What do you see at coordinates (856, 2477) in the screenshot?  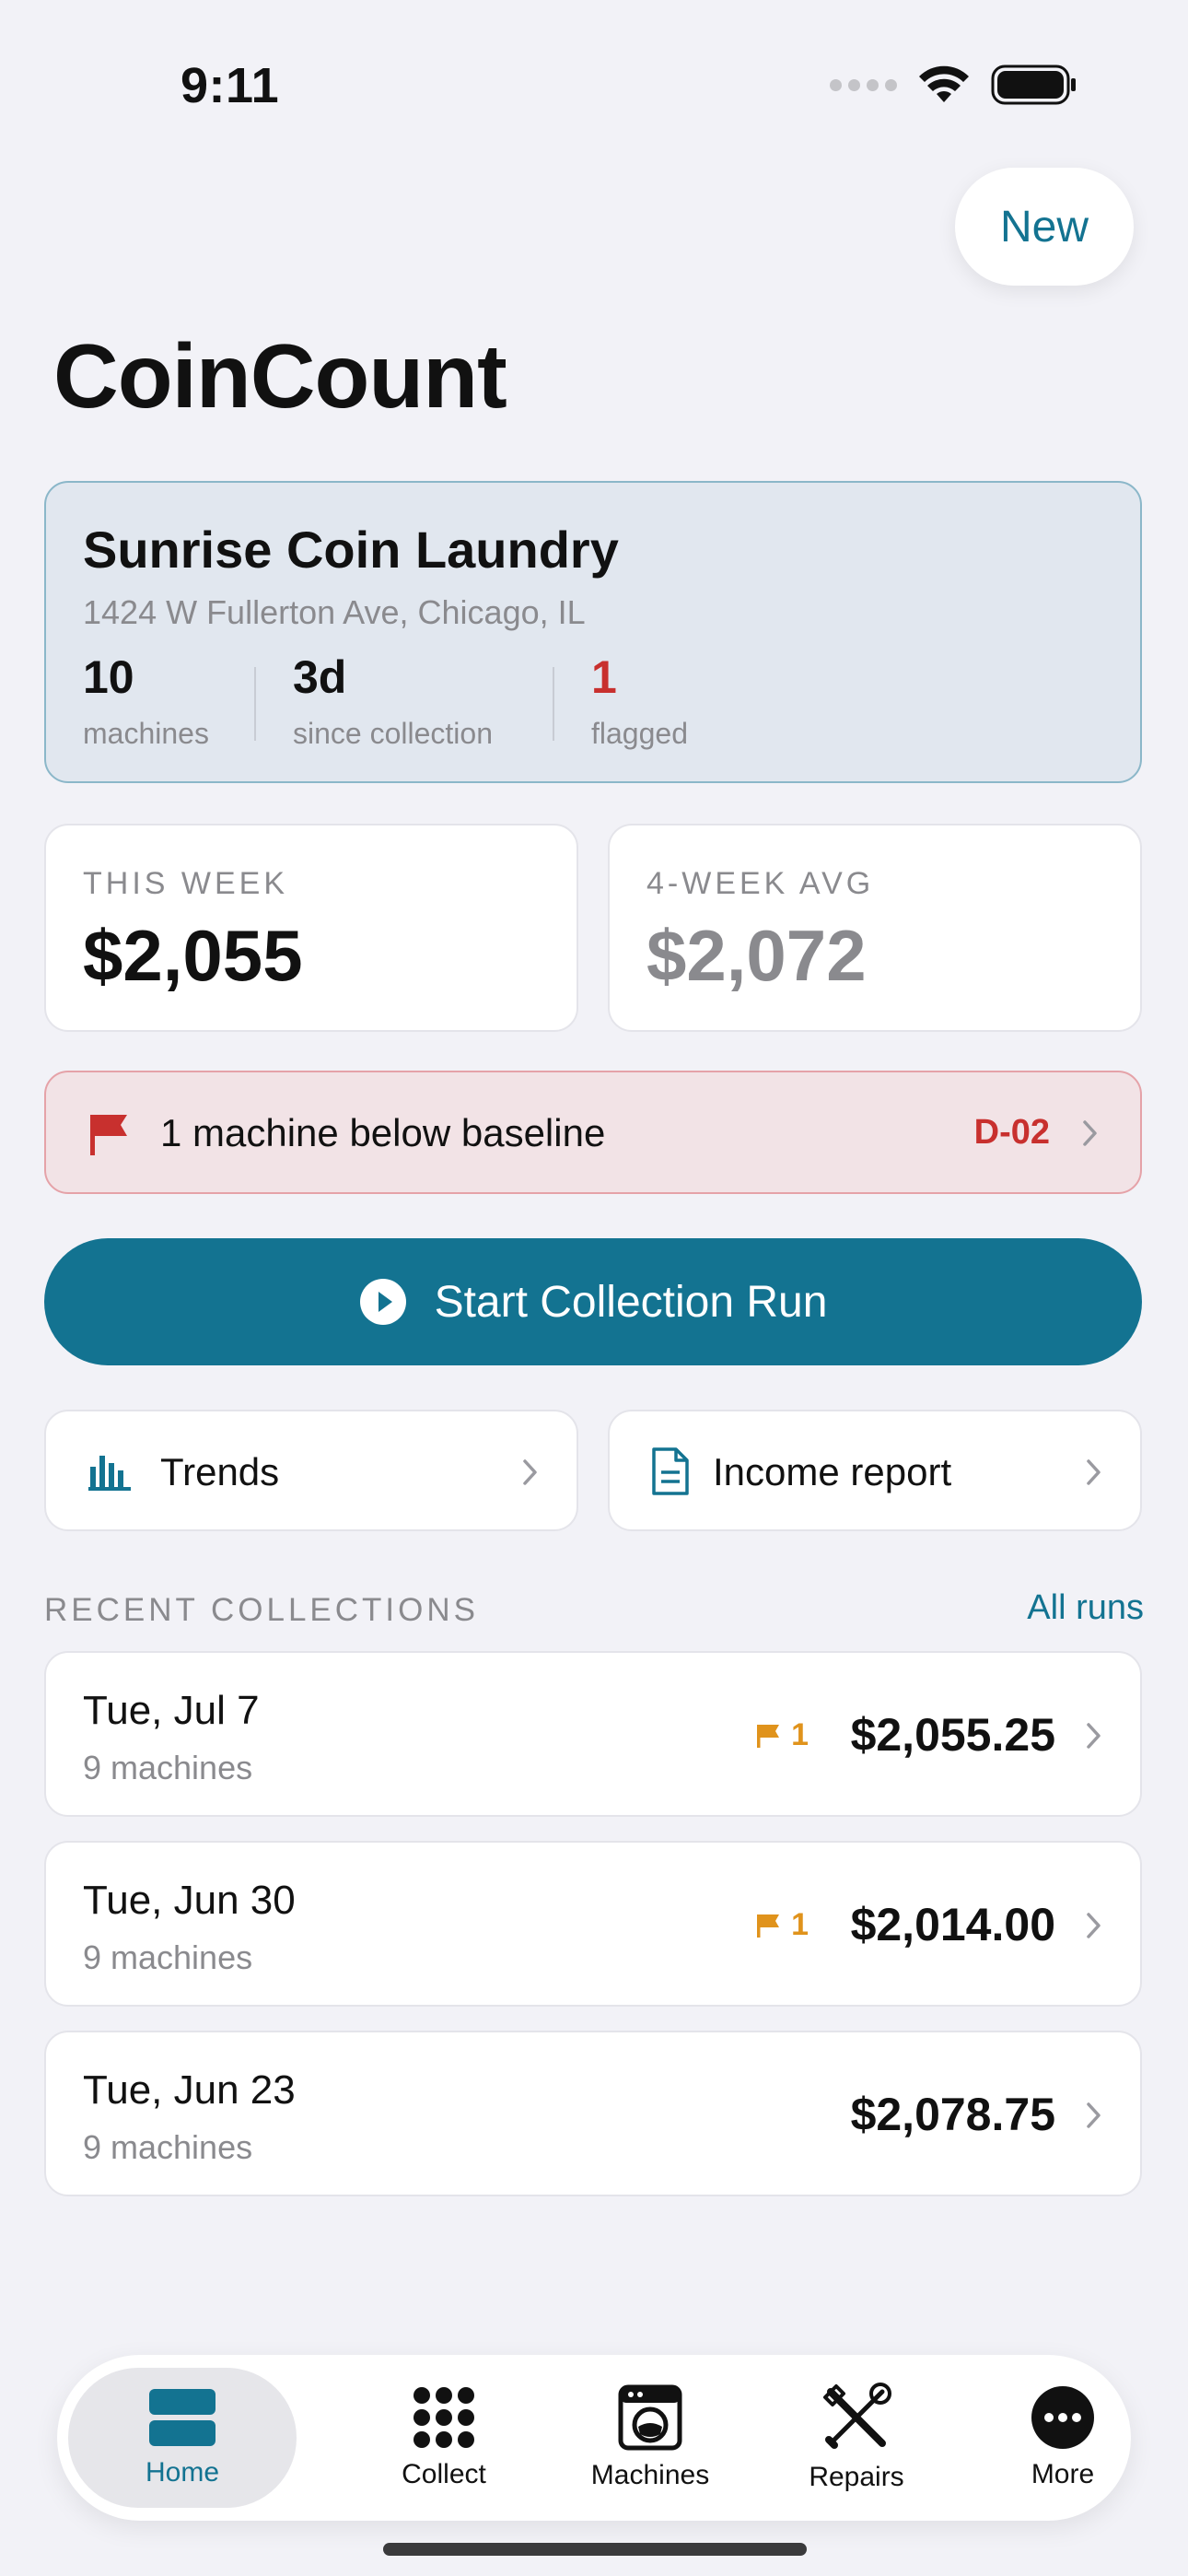 I see `tab-label: Repairs` at bounding box center [856, 2477].